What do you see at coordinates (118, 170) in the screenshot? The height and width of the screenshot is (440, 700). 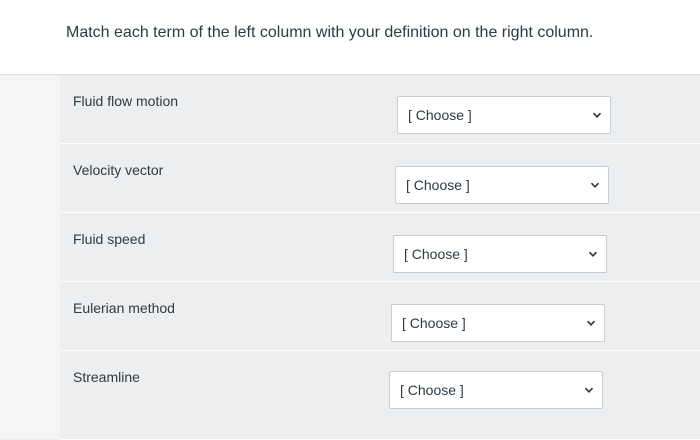 I see `term-label: Velocity vector` at bounding box center [118, 170].